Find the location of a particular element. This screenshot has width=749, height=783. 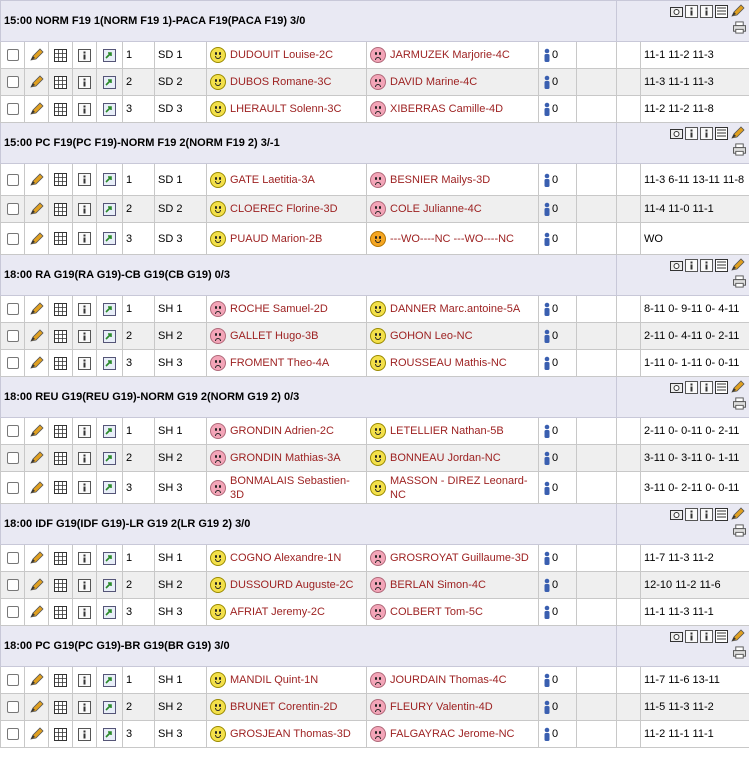

player2-name: MASSON - DIREZ Leonard-NC is located at coordinates (462, 488).